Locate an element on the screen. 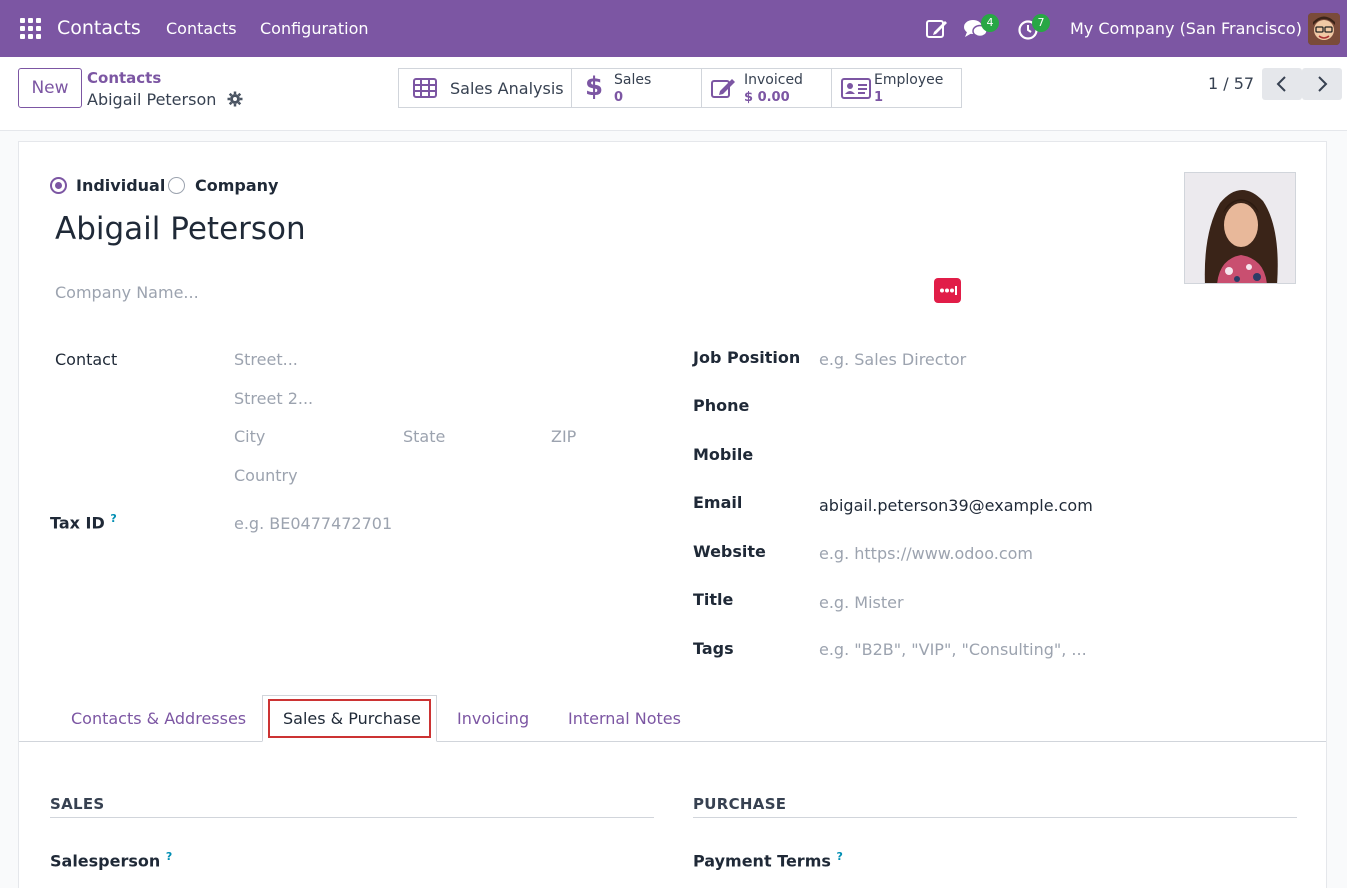  pager-previous-button is located at coordinates (1282, 84).